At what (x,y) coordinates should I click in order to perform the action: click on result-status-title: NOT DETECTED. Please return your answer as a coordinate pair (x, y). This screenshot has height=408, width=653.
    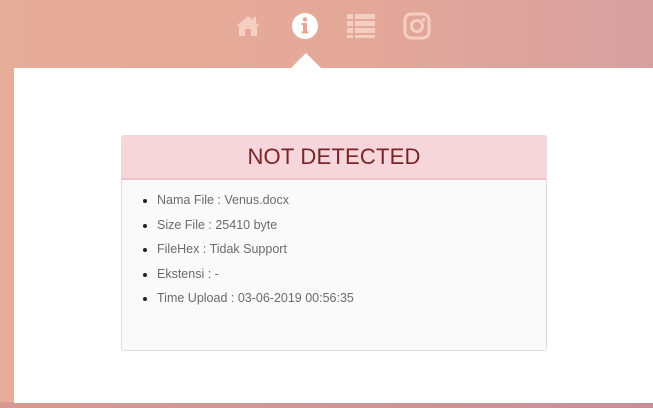
    Looking at the image, I should click on (334, 156).